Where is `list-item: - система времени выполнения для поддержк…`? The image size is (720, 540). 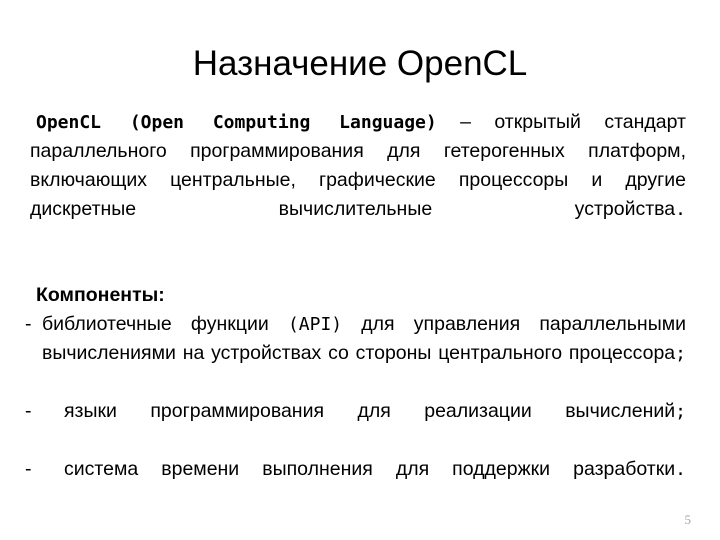
list-item: - система времени выполнения для поддержк… is located at coordinates (355, 484).